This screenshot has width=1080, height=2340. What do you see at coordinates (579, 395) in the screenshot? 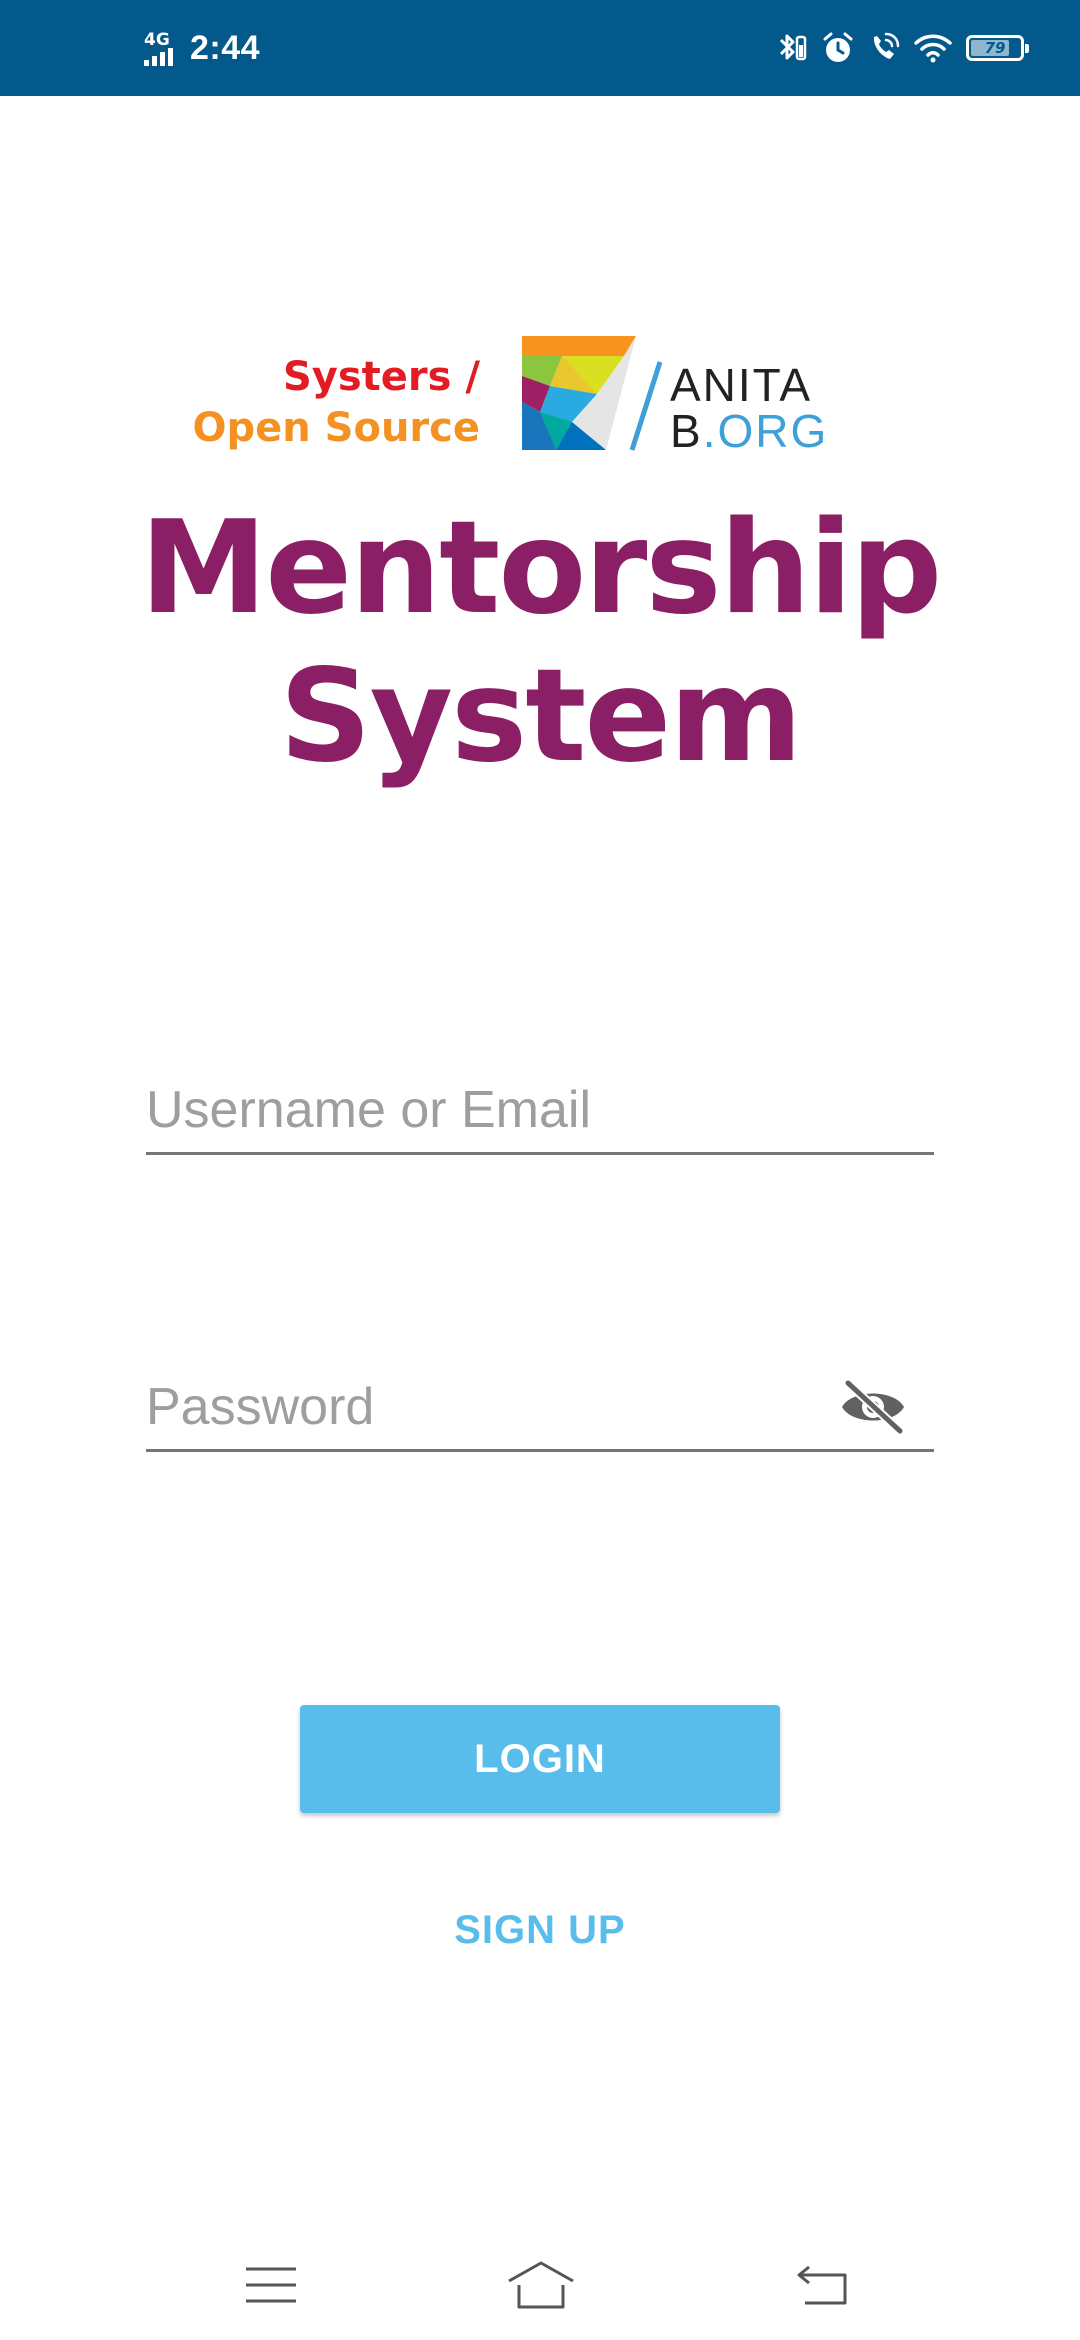
I see `anitab-logo-mark` at bounding box center [579, 395].